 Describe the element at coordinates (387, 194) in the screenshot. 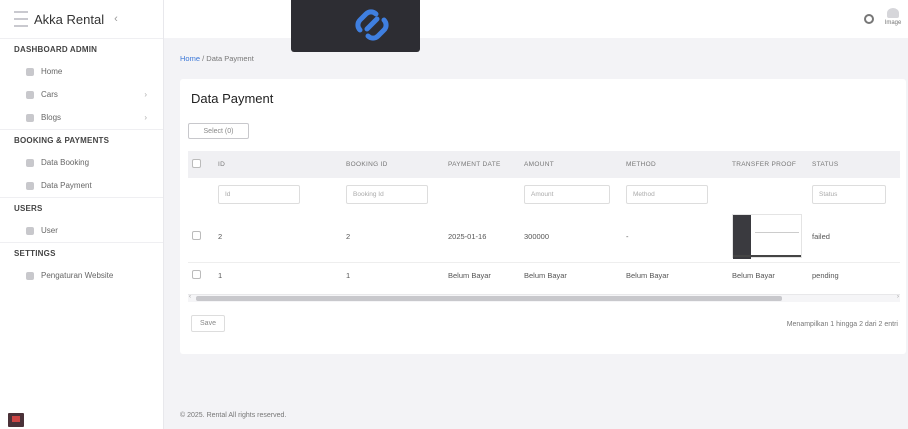

I see `filter-booking-id-input: Booking Id` at that location.